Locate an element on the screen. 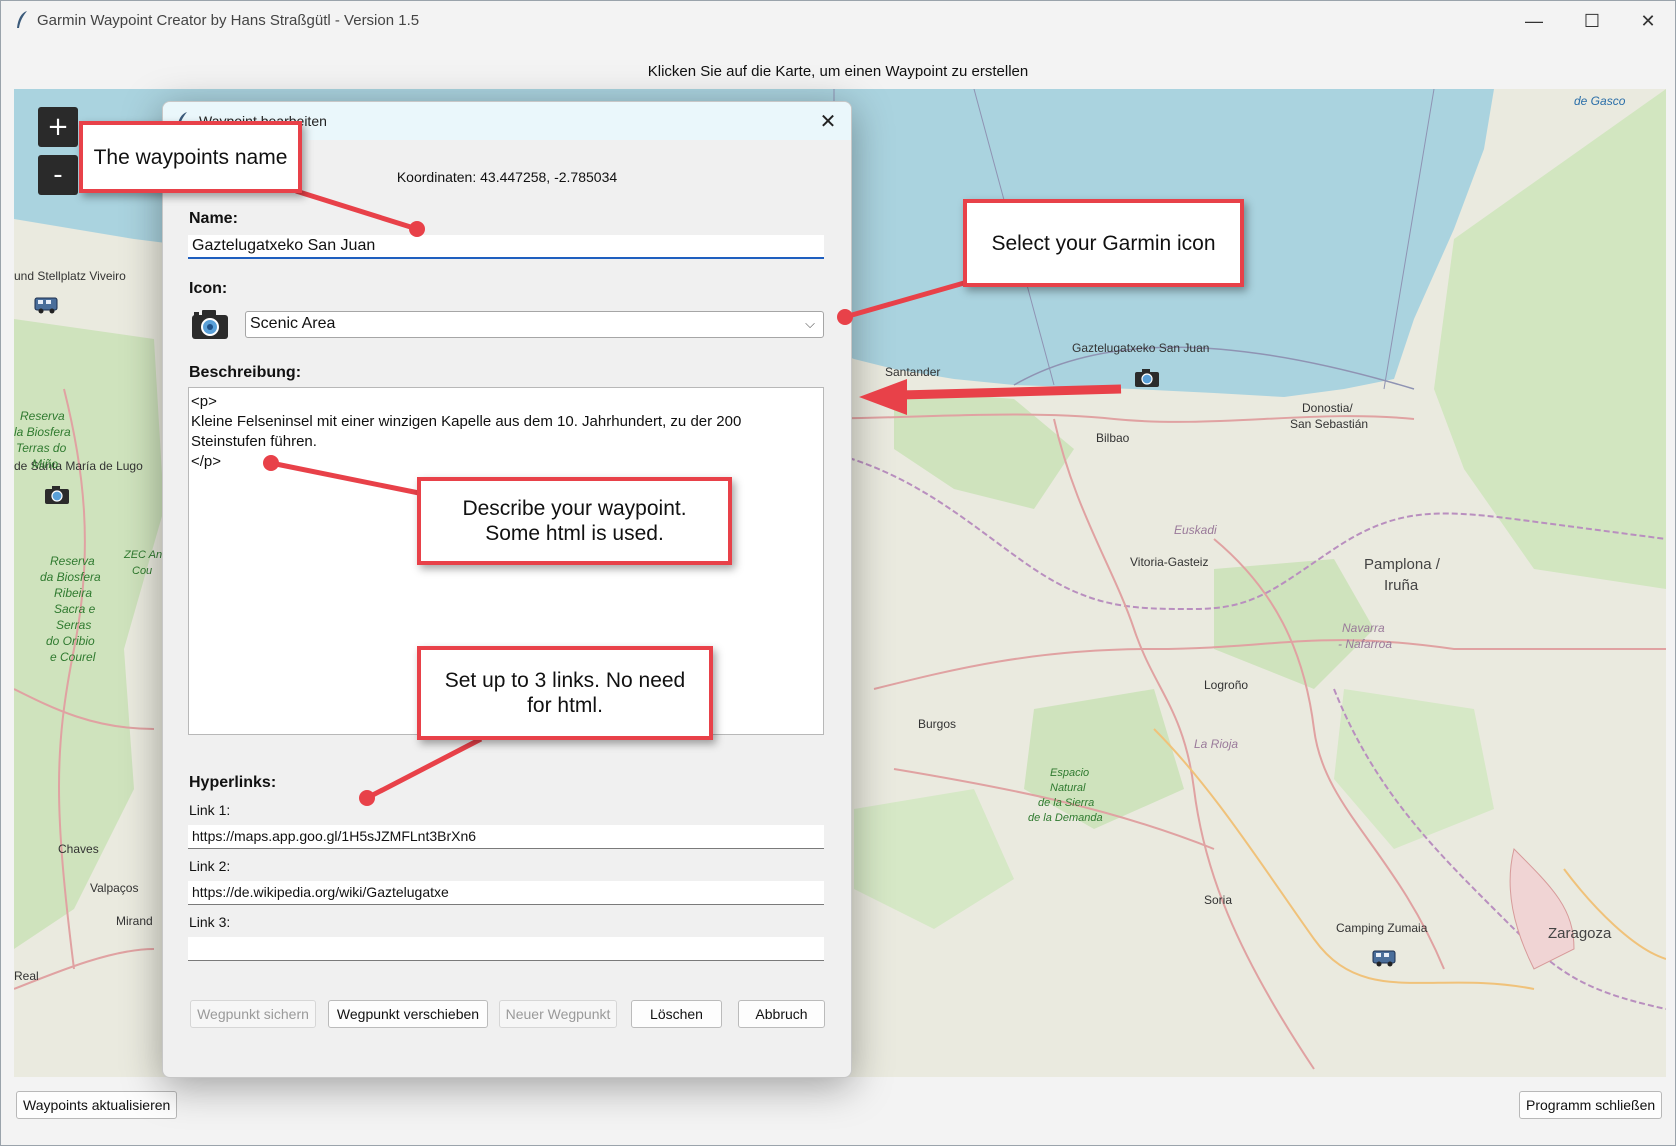 The width and height of the screenshot is (1676, 1146). map-label-bilbao: Bilbao is located at coordinates (1113, 438).